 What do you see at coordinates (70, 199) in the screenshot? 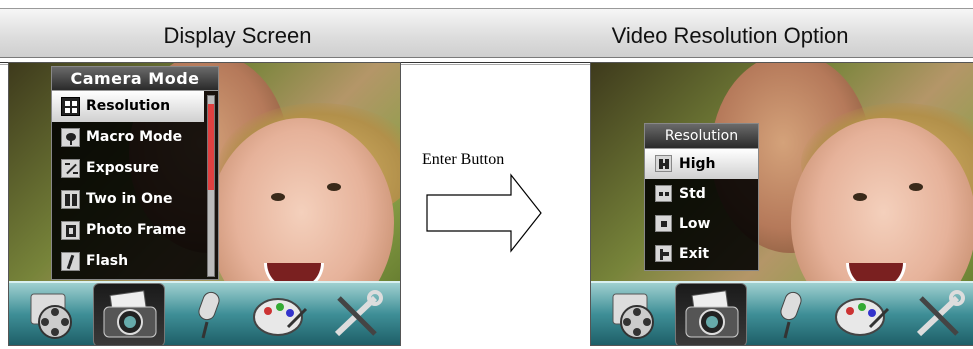
I see `two-in-one-icon` at bounding box center [70, 199].